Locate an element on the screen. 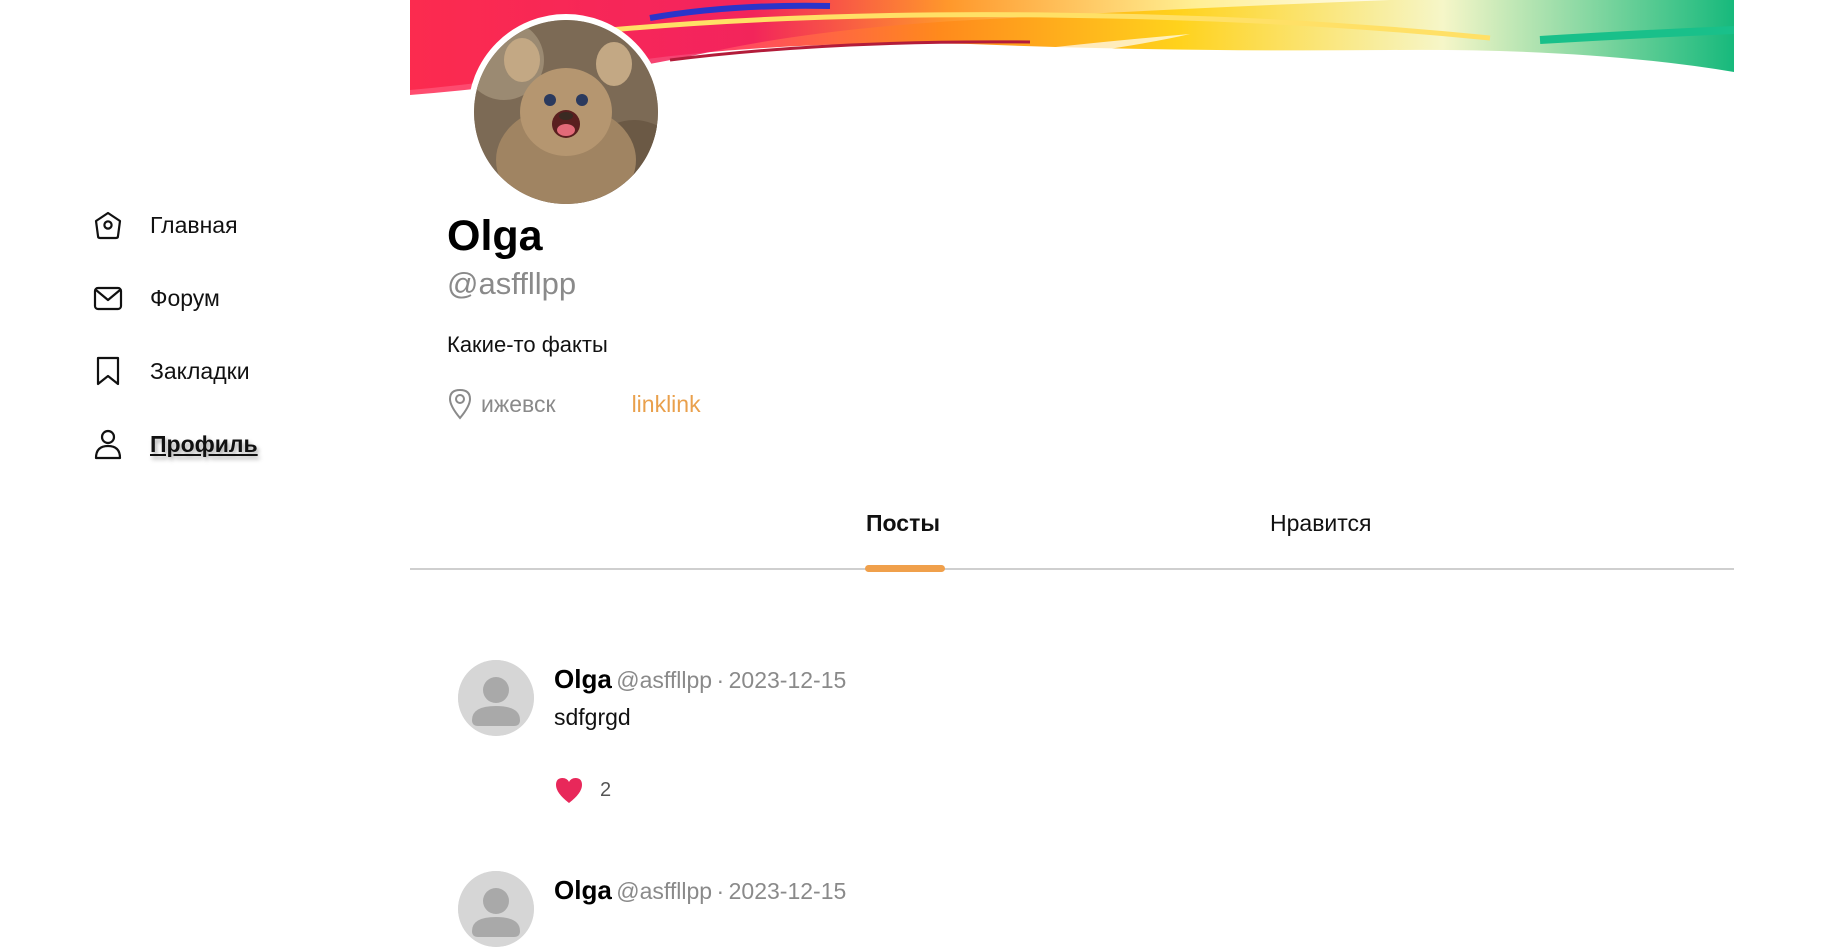 The width and height of the screenshot is (1827, 947). profile-location: ижевск is located at coordinates (518, 403).